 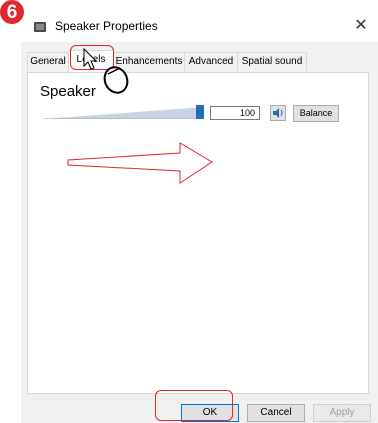 I want to click on annotation-overlay, so click(x=140, y=115).